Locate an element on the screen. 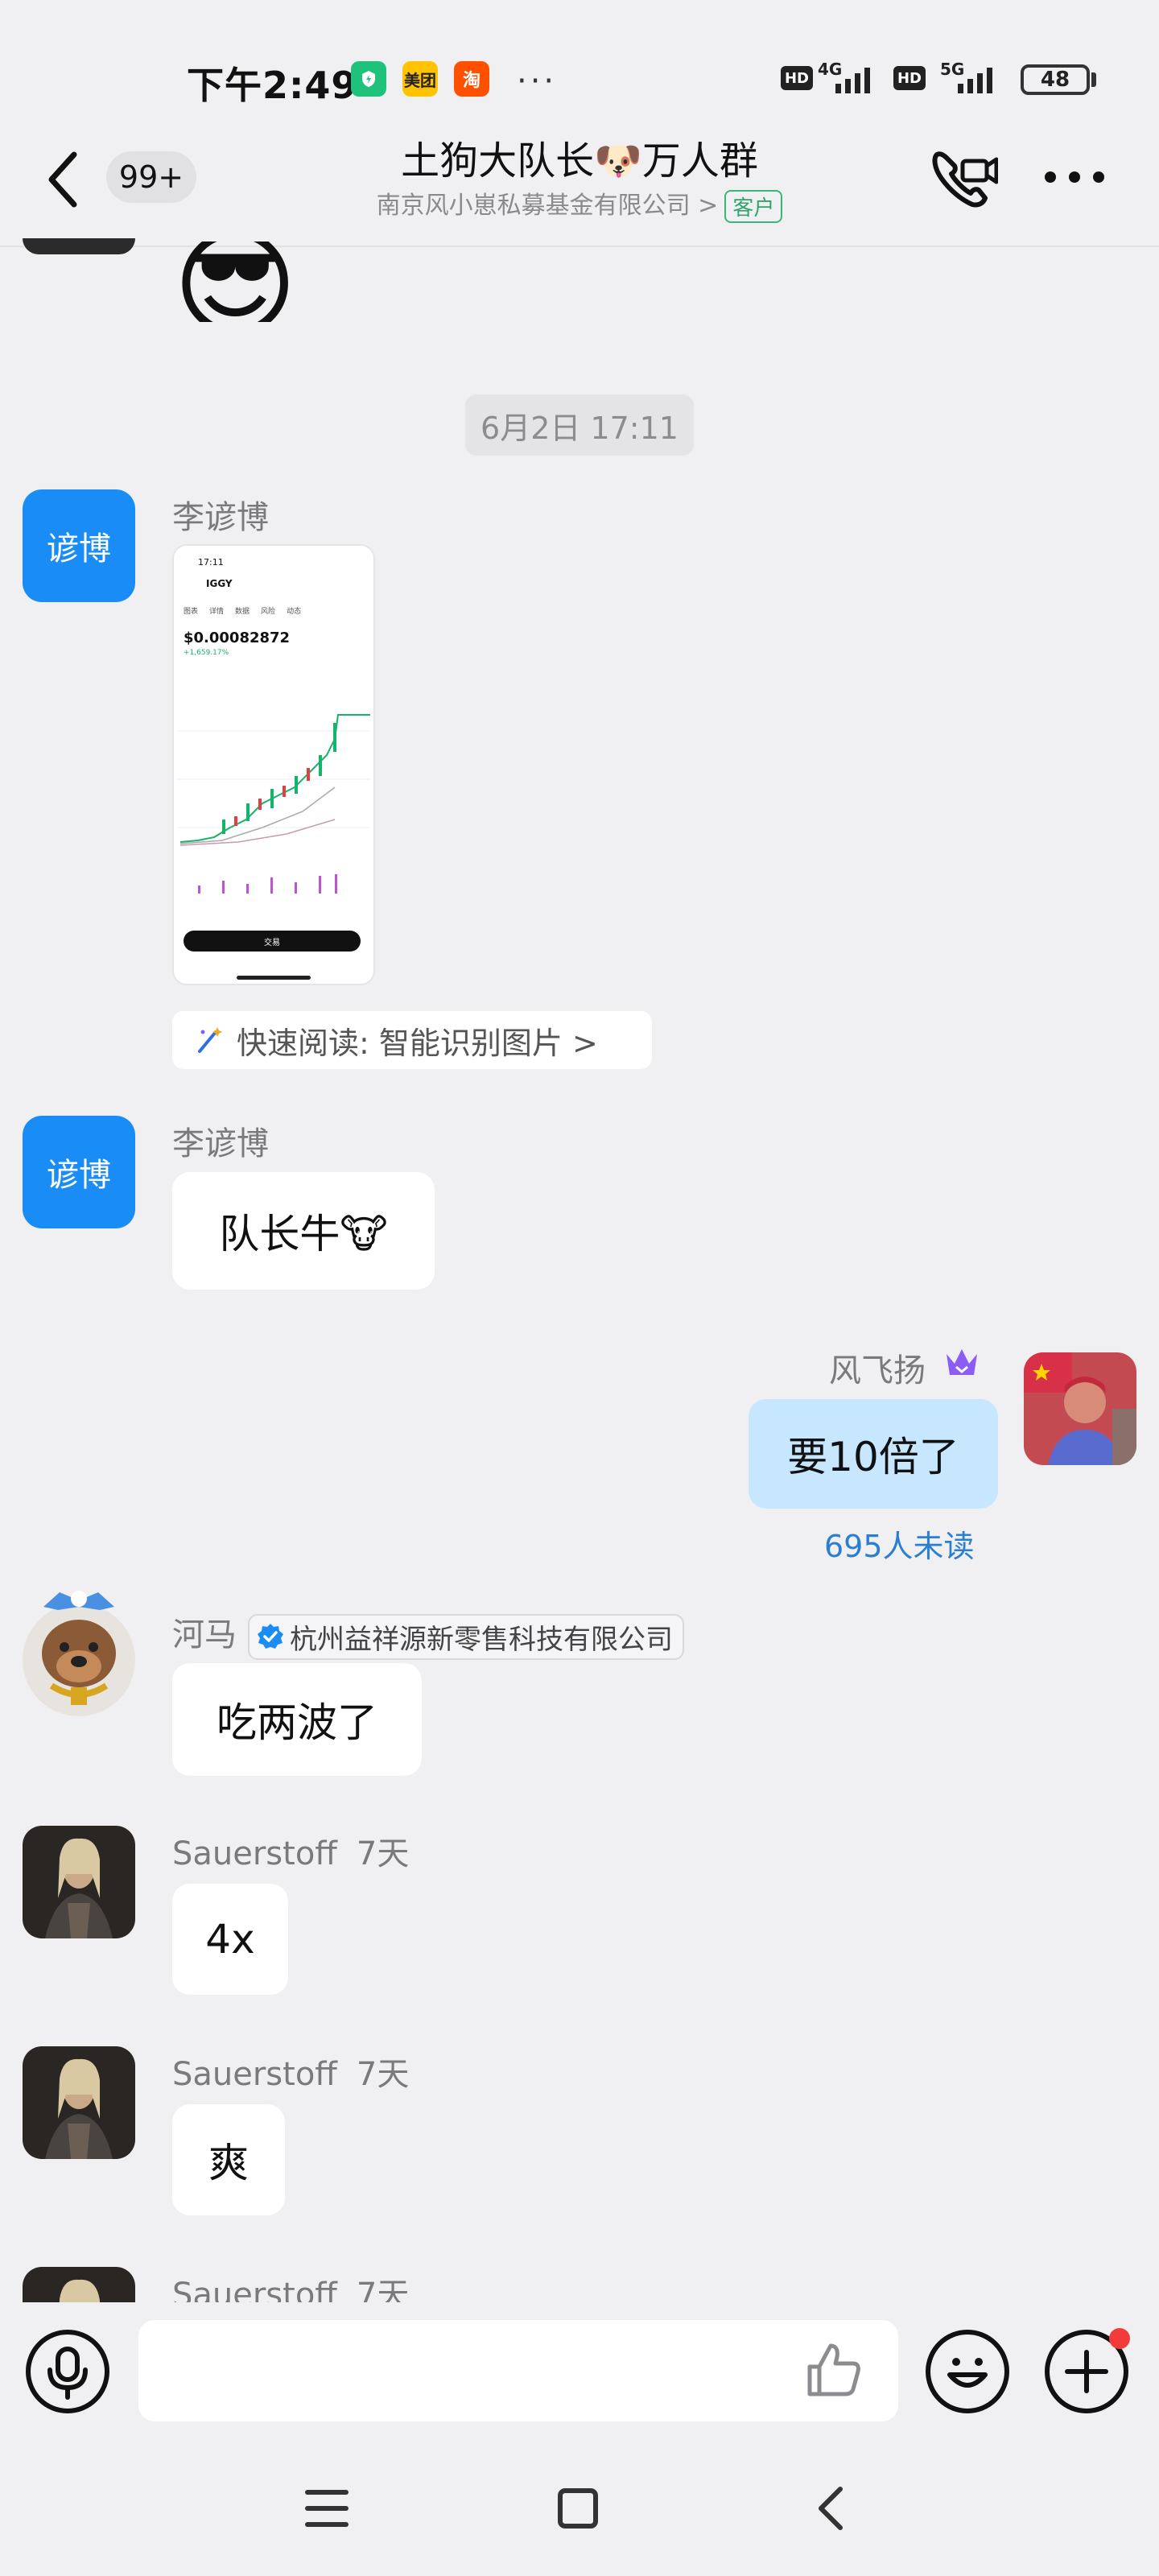 The width and height of the screenshot is (1159, 2576). sender-name: 风飞扬 is located at coordinates (878, 1370).